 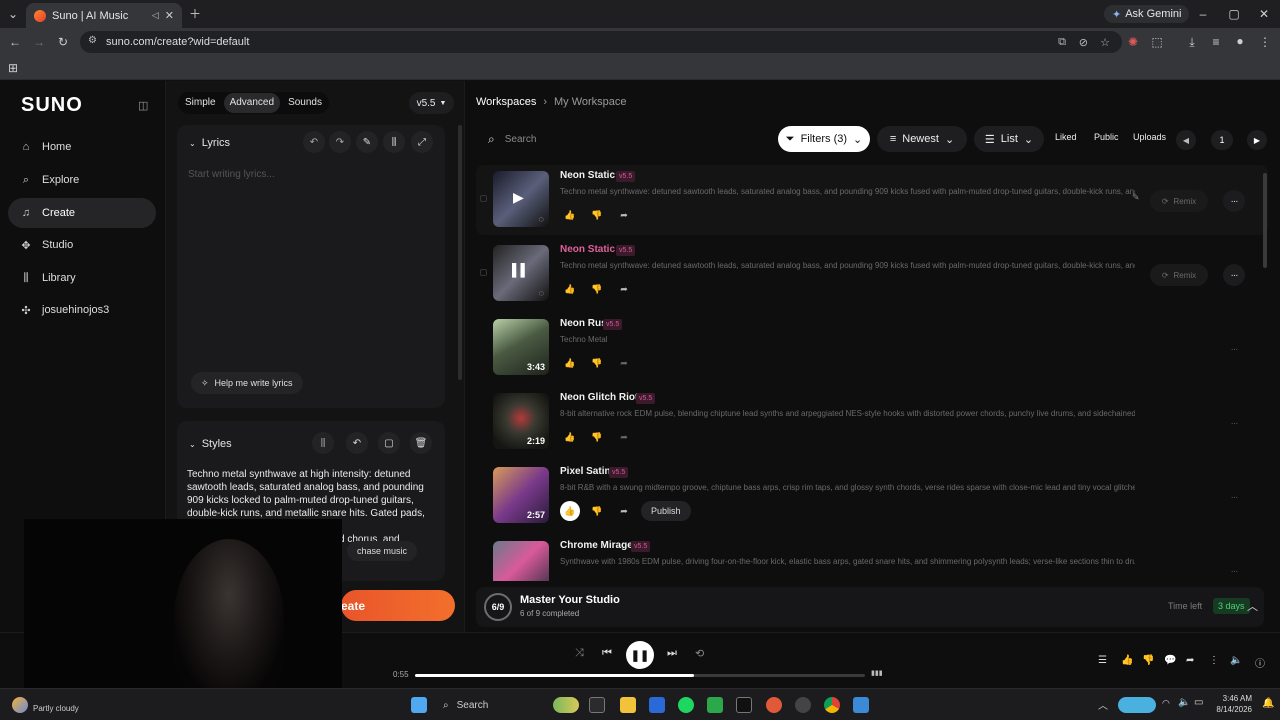 What do you see at coordinates (597, 705) in the screenshot?
I see `task-view-icon` at bounding box center [597, 705].